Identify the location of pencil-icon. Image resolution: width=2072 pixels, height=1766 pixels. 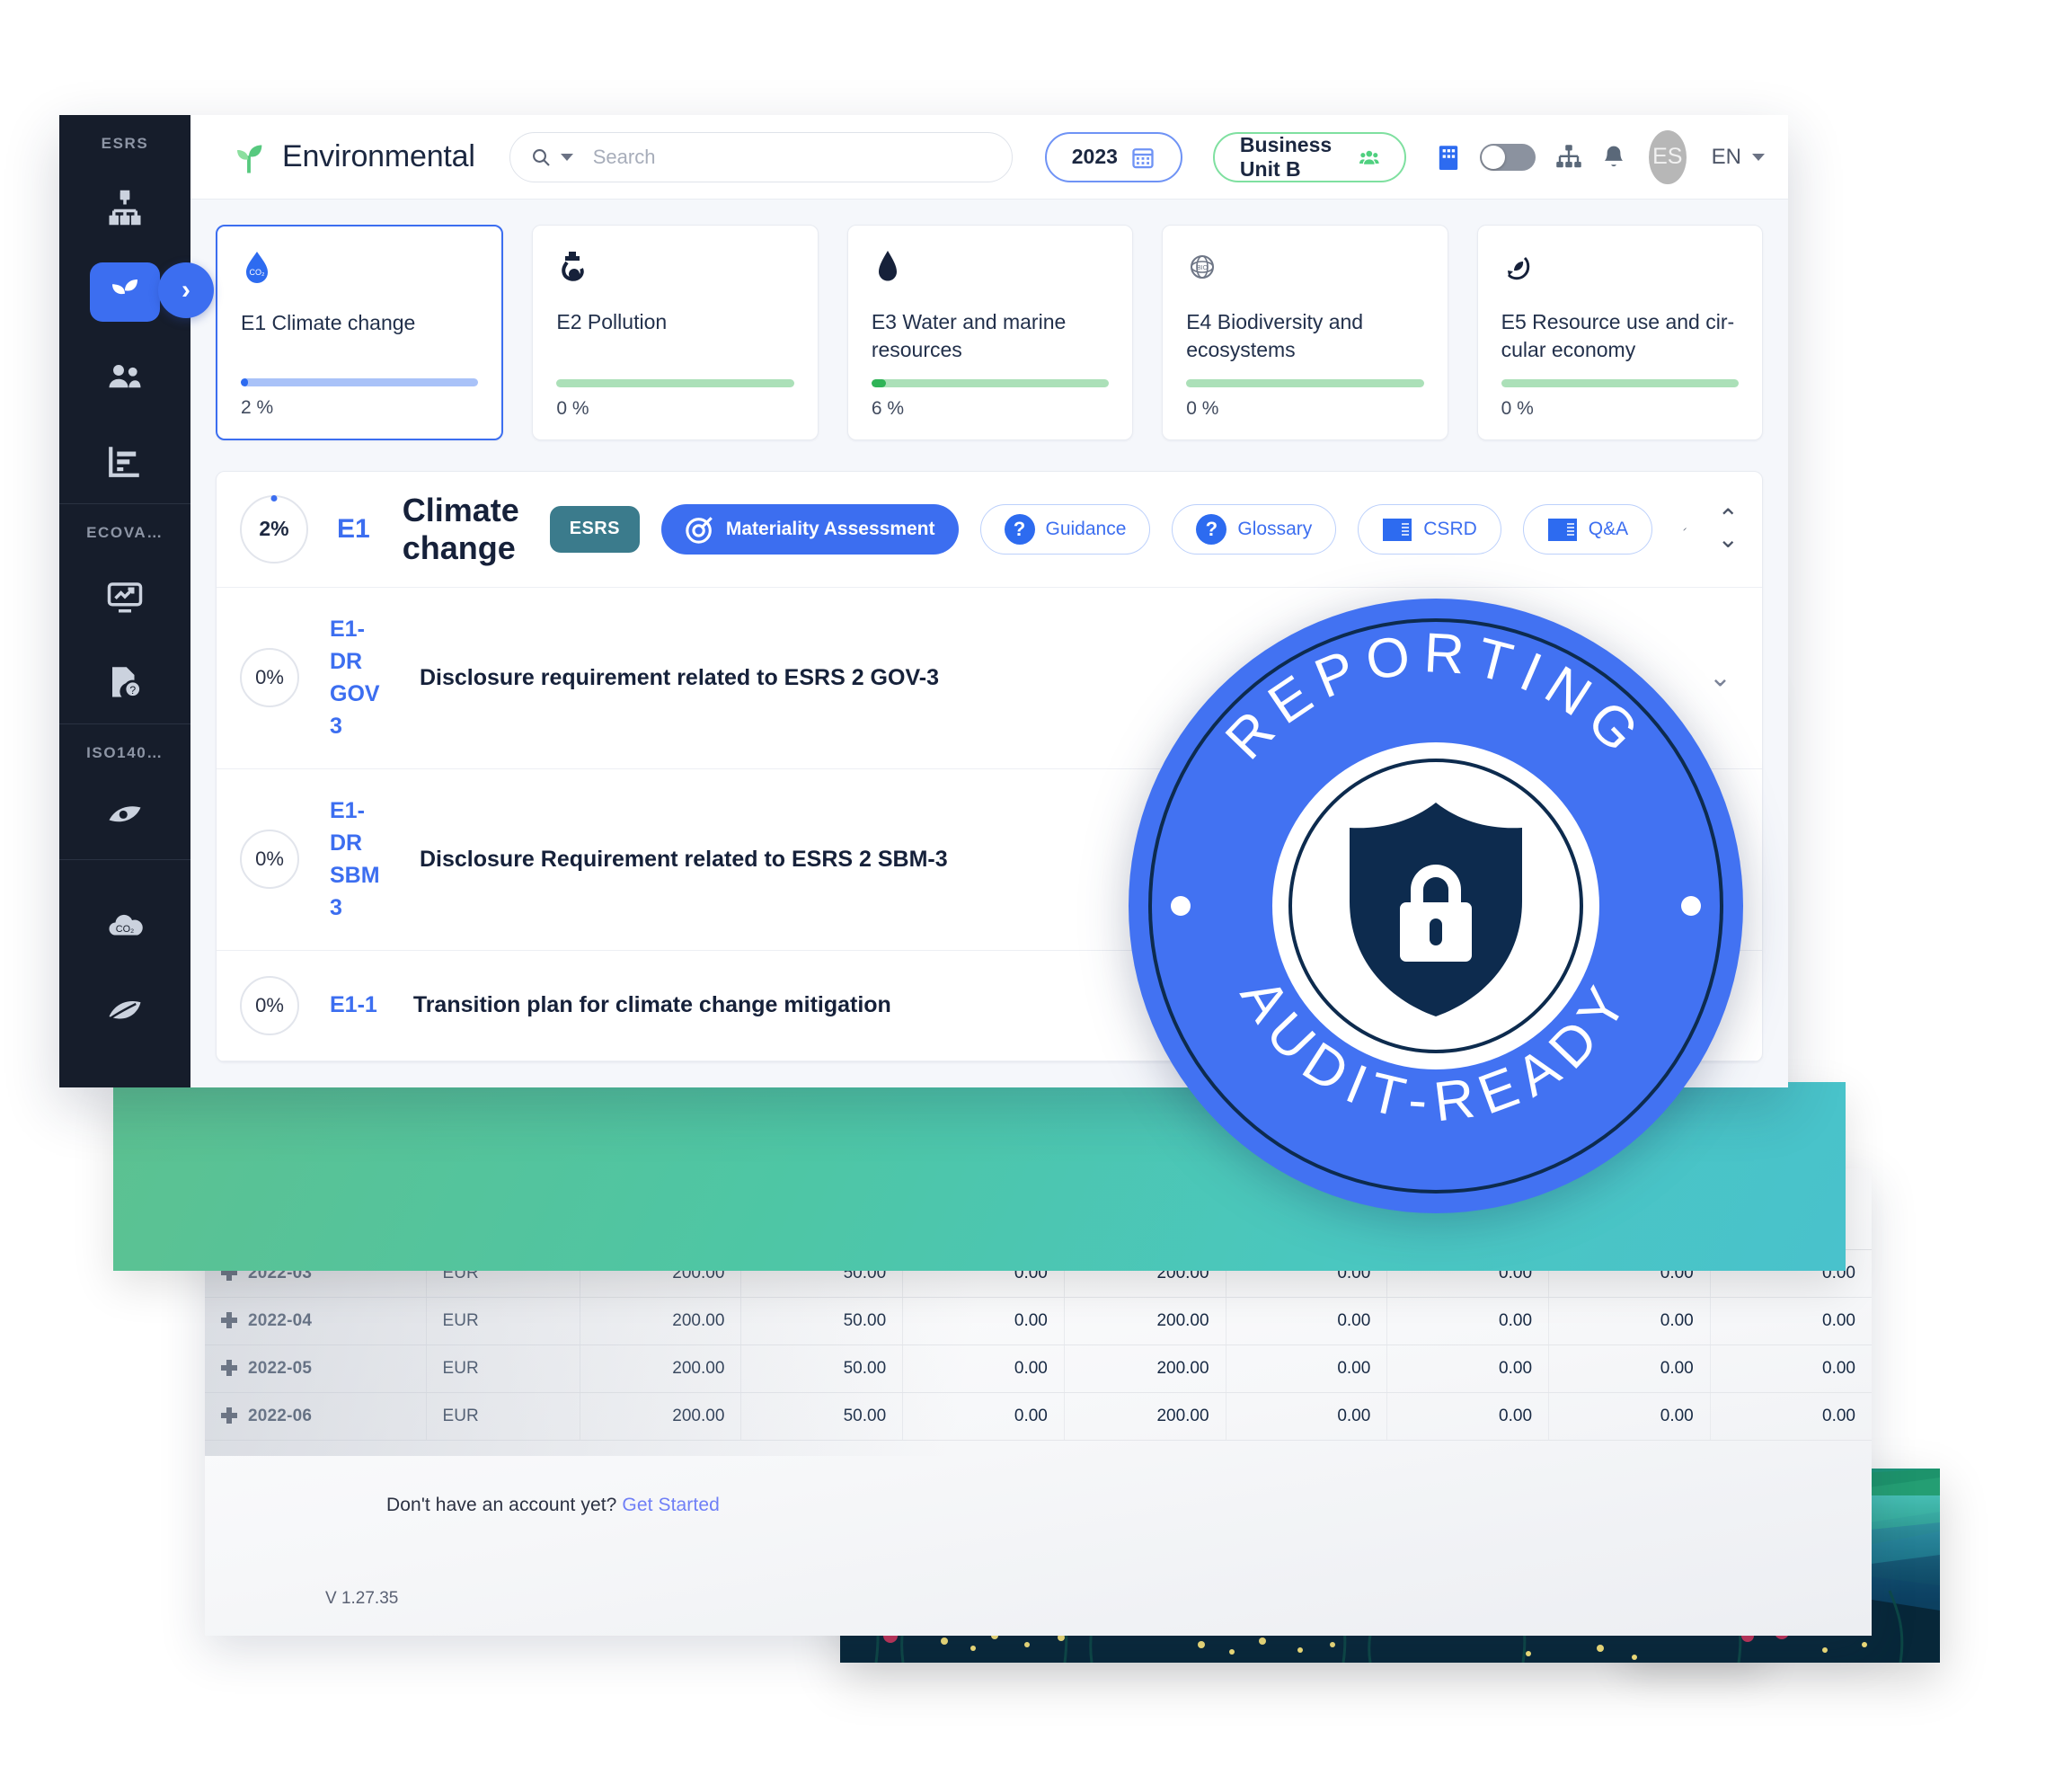
(1685, 529).